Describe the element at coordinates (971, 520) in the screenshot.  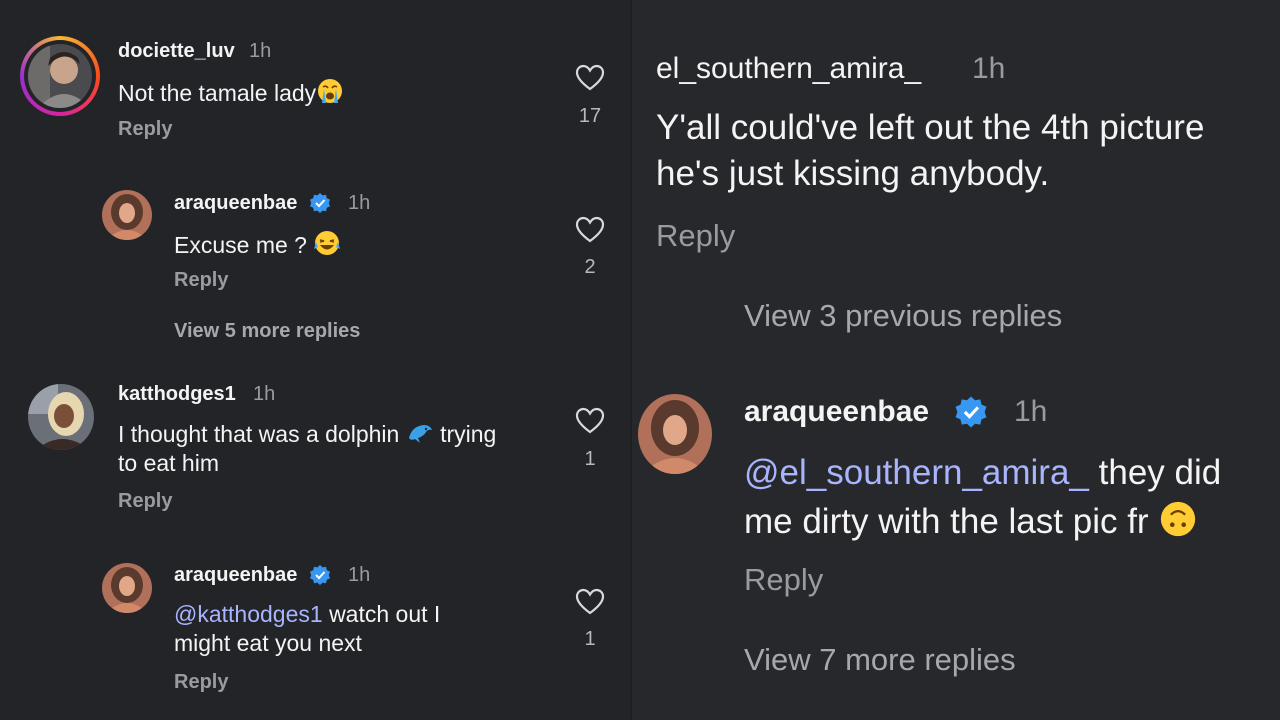
I see `comment-text-line2: me dirty with the last pic fr` at that location.